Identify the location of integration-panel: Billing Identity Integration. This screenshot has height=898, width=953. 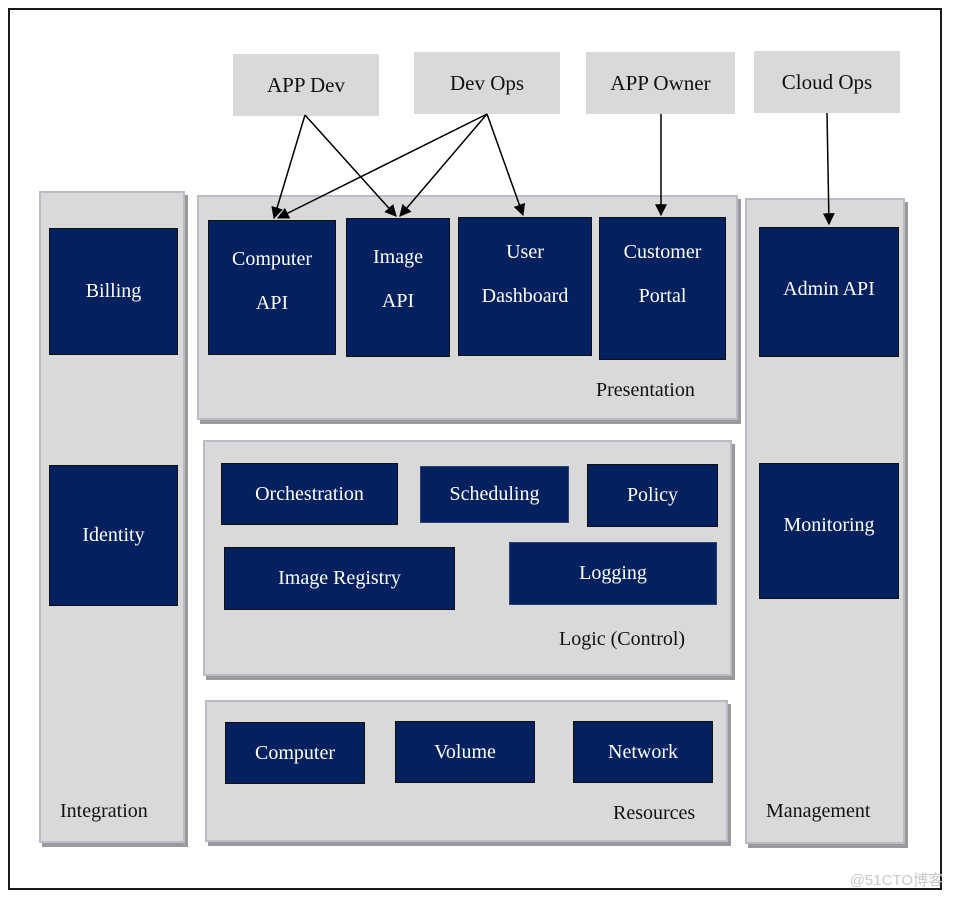
(112, 517).